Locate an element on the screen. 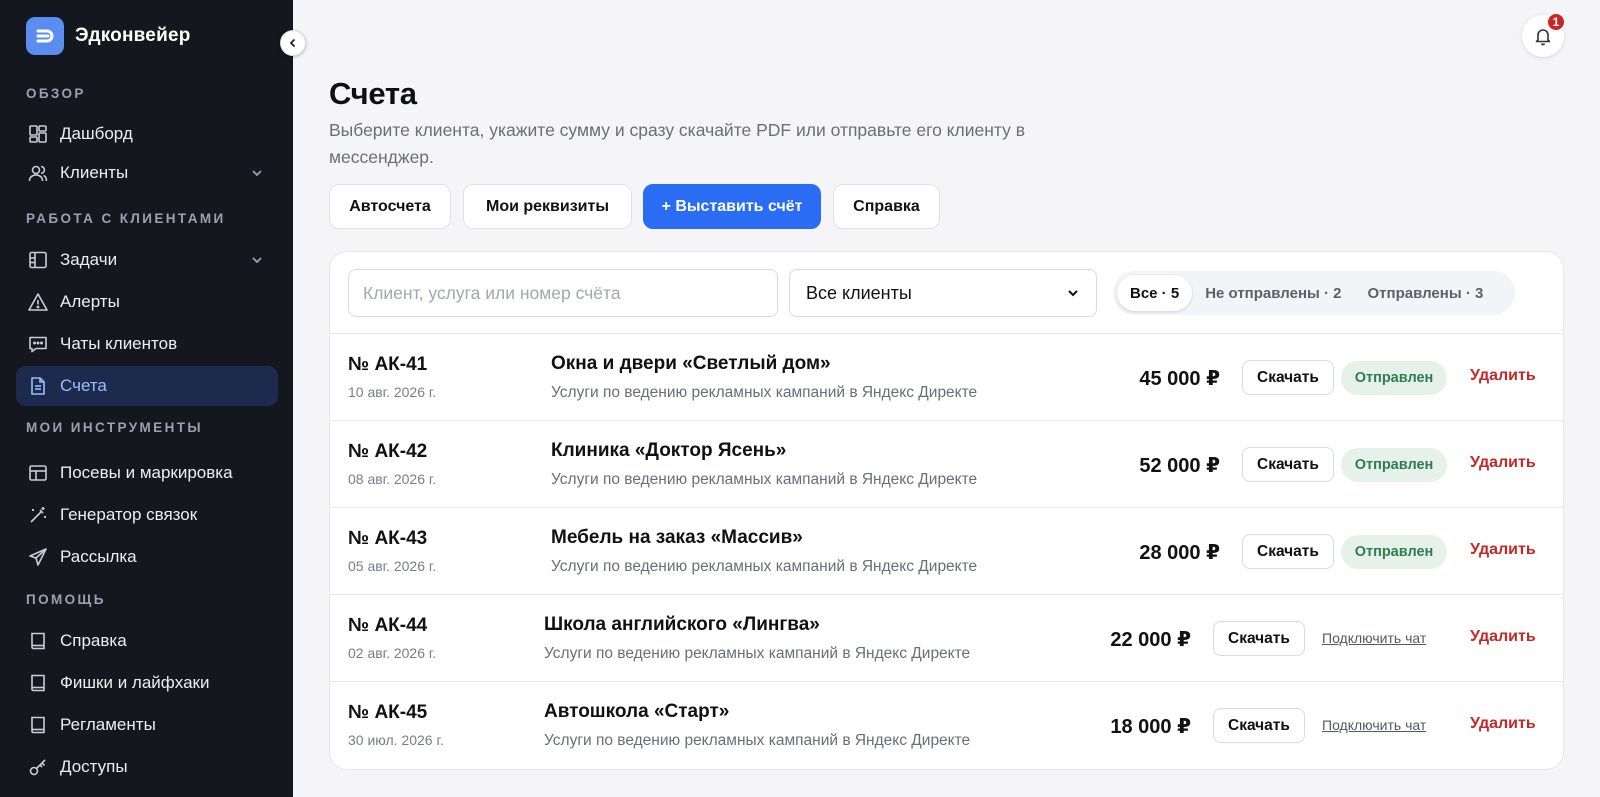  tasks-icon is located at coordinates (38, 260).